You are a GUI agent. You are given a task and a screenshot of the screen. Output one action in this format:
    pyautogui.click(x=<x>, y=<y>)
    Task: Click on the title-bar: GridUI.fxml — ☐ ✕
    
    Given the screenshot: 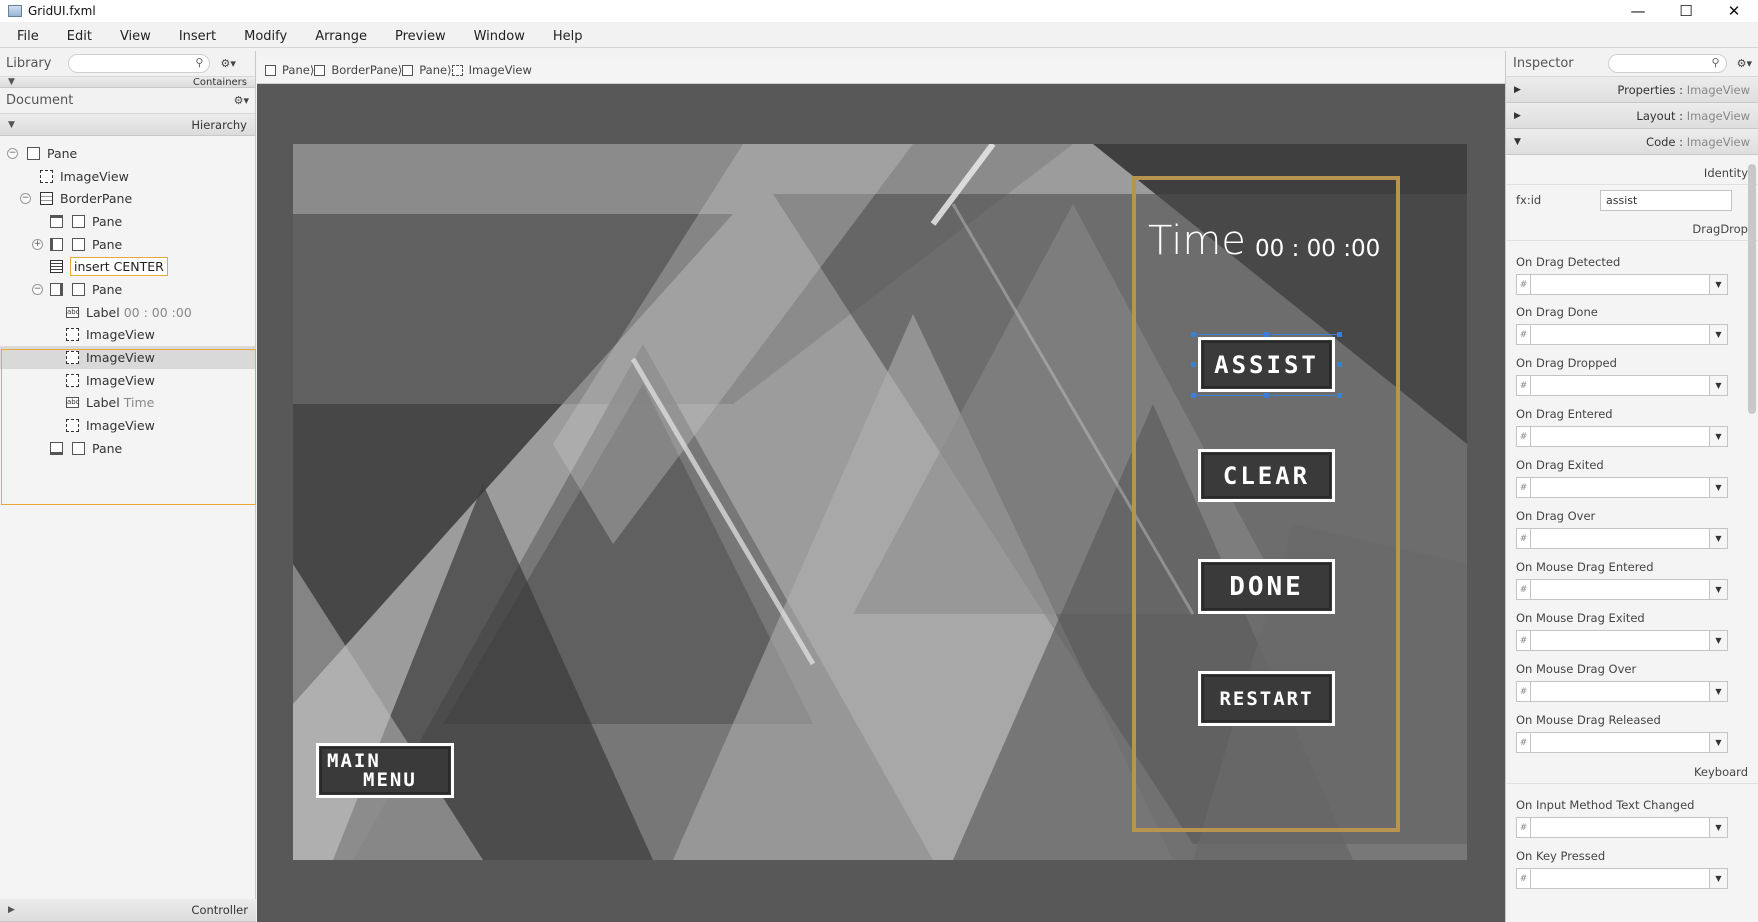 What is the action you would take?
    pyautogui.click(x=879, y=11)
    